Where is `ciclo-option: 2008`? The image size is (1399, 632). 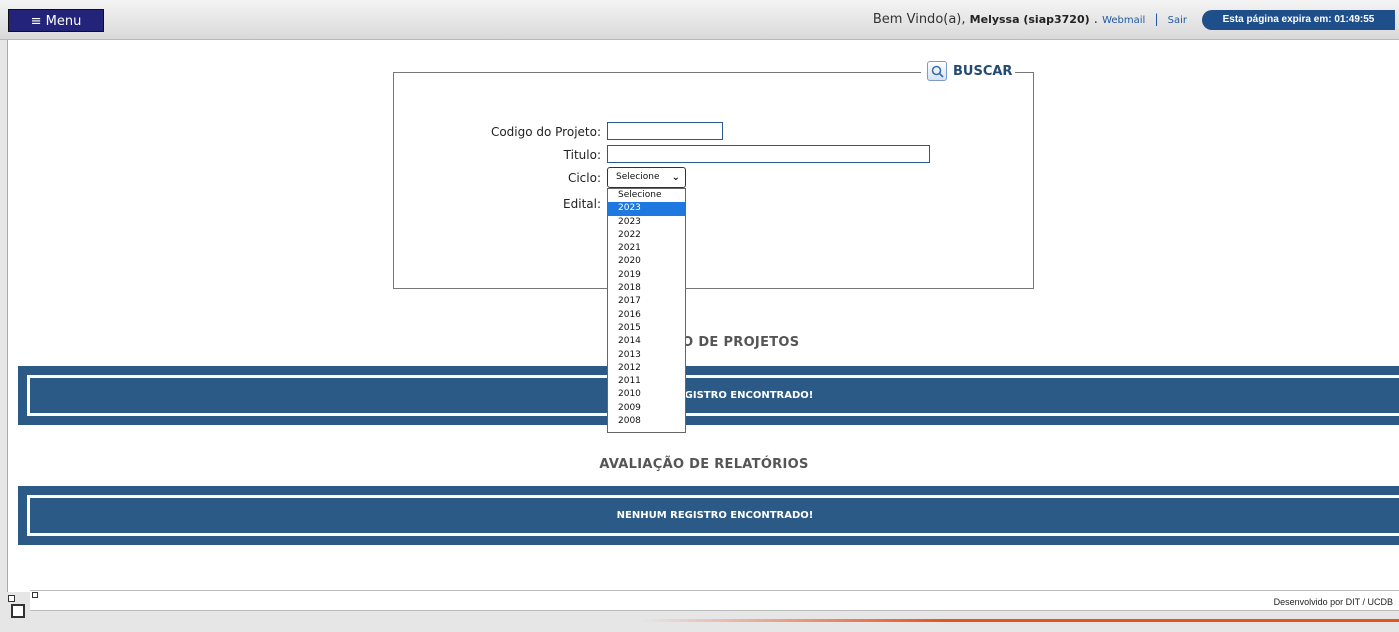 ciclo-option: 2008 is located at coordinates (646, 421).